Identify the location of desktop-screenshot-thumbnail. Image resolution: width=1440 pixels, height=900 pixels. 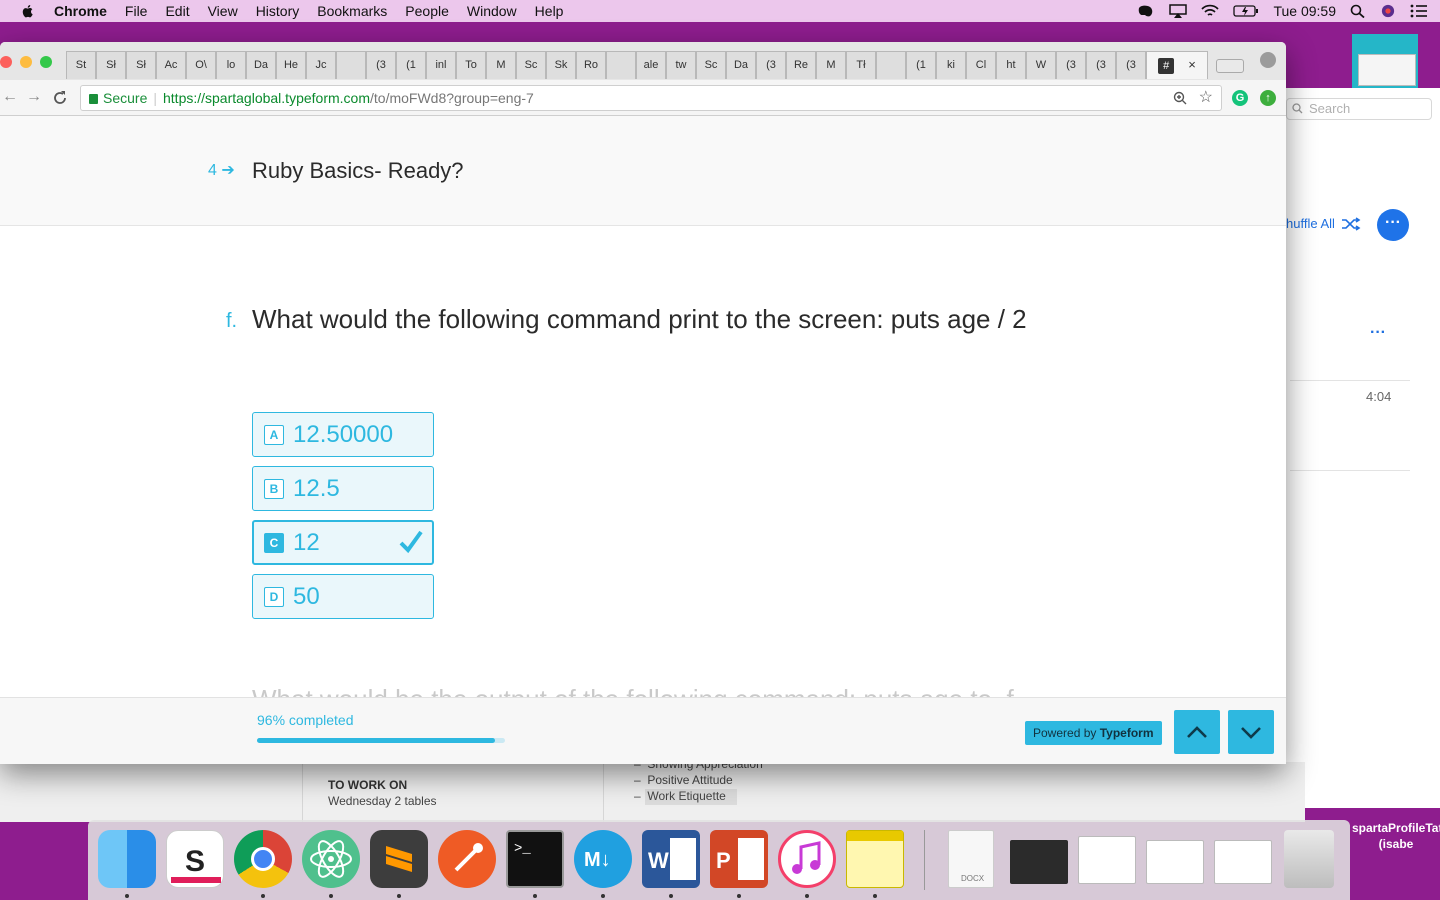
(1385, 62).